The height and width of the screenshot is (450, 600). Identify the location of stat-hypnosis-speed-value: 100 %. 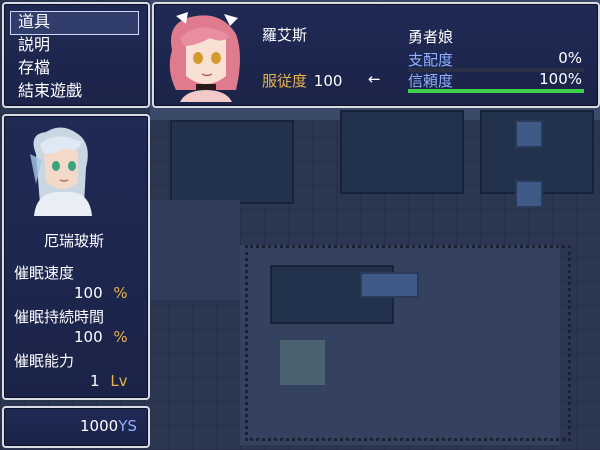
(101, 293).